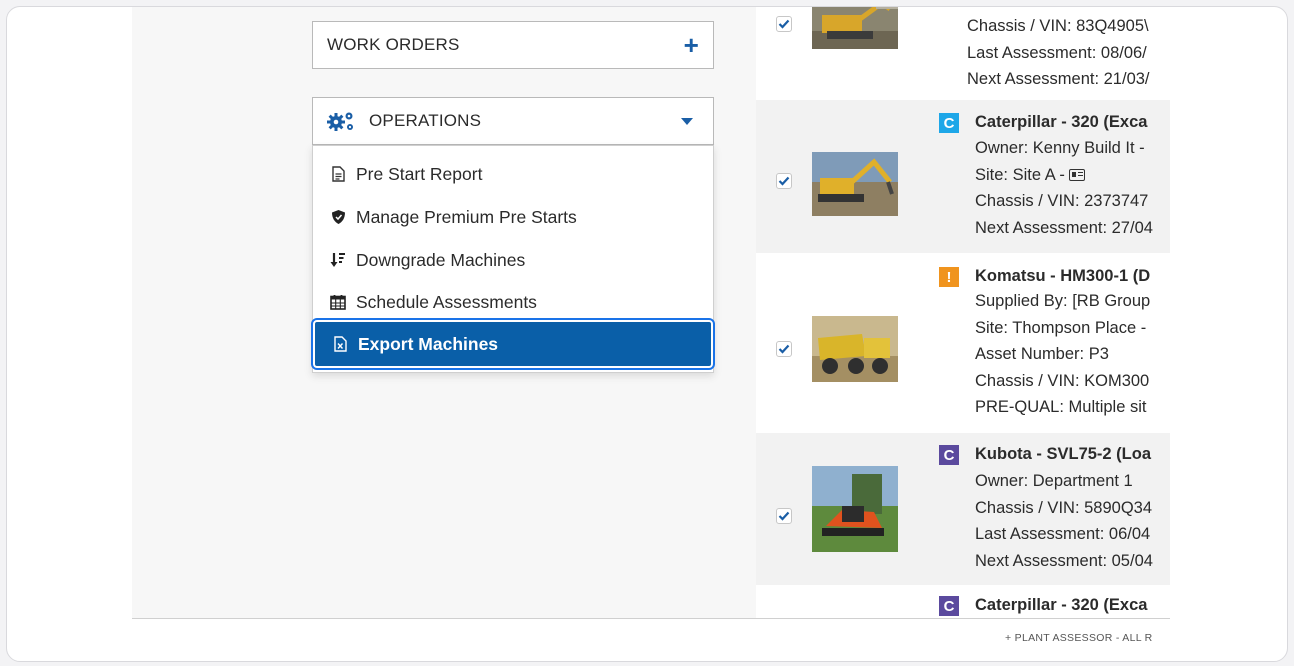  What do you see at coordinates (1042, 354) in the screenshot?
I see `detail-line: Asset Number: P3` at bounding box center [1042, 354].